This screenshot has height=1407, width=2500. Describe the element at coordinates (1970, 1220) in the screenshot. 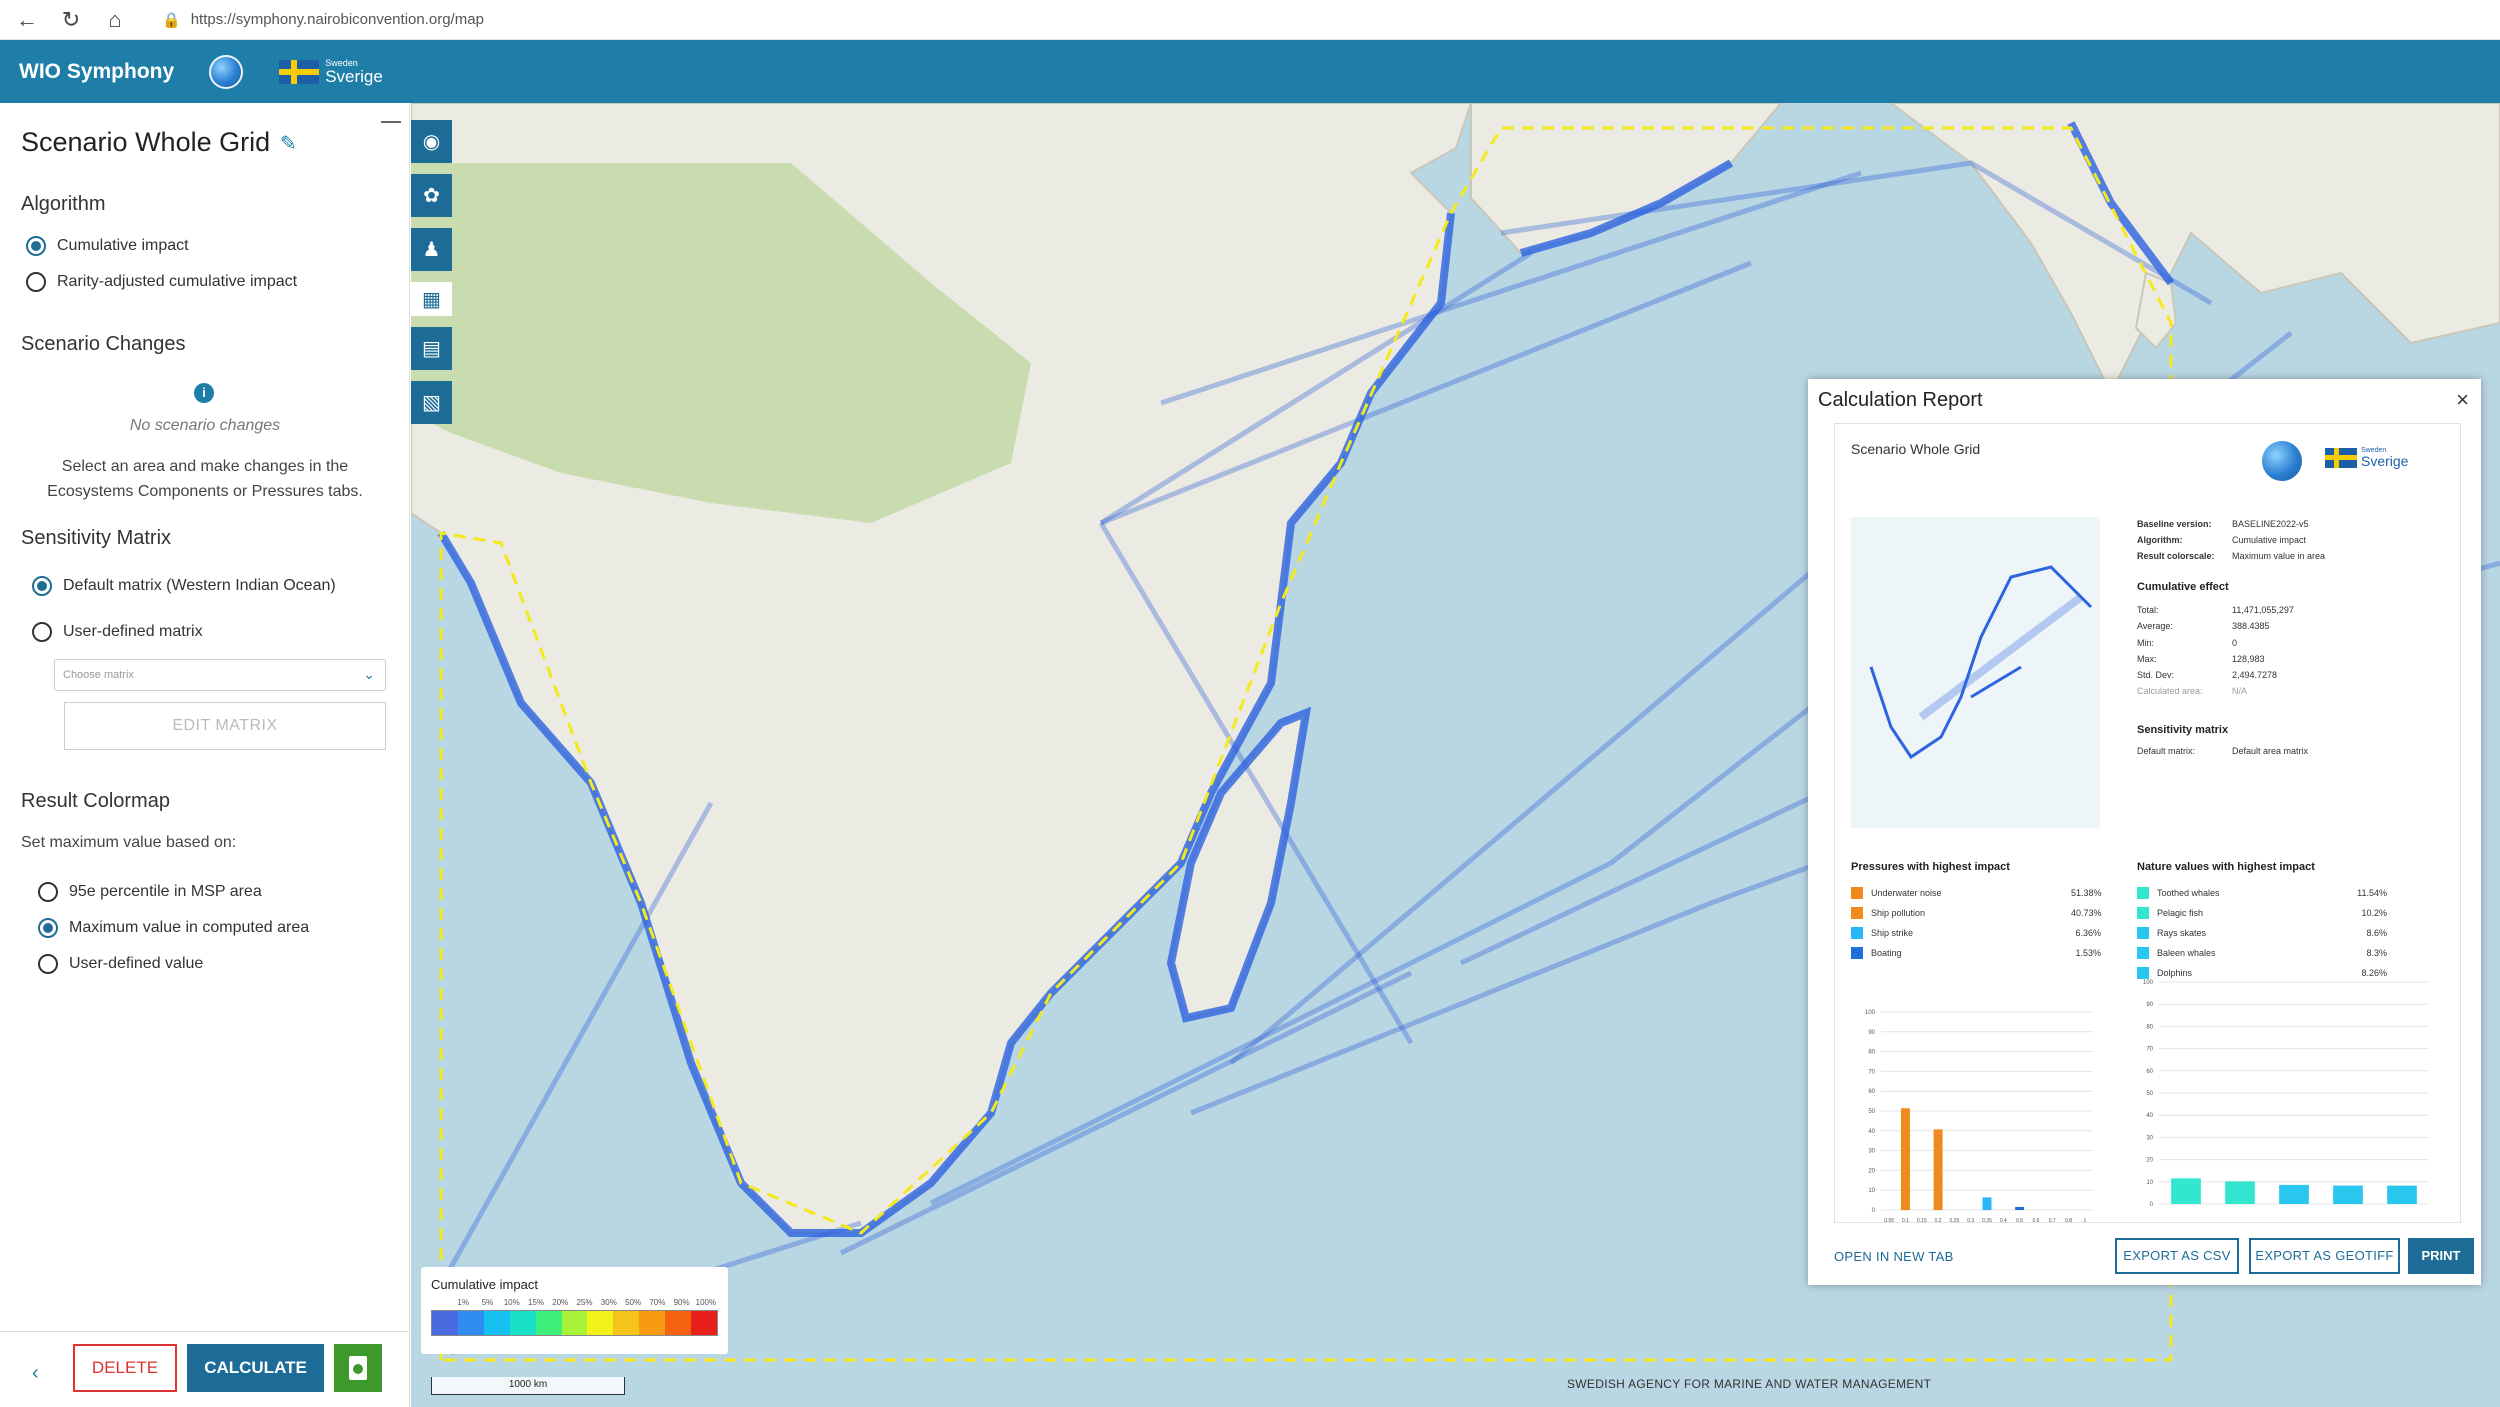

I see `x-tick-label: 0.3` at that location.